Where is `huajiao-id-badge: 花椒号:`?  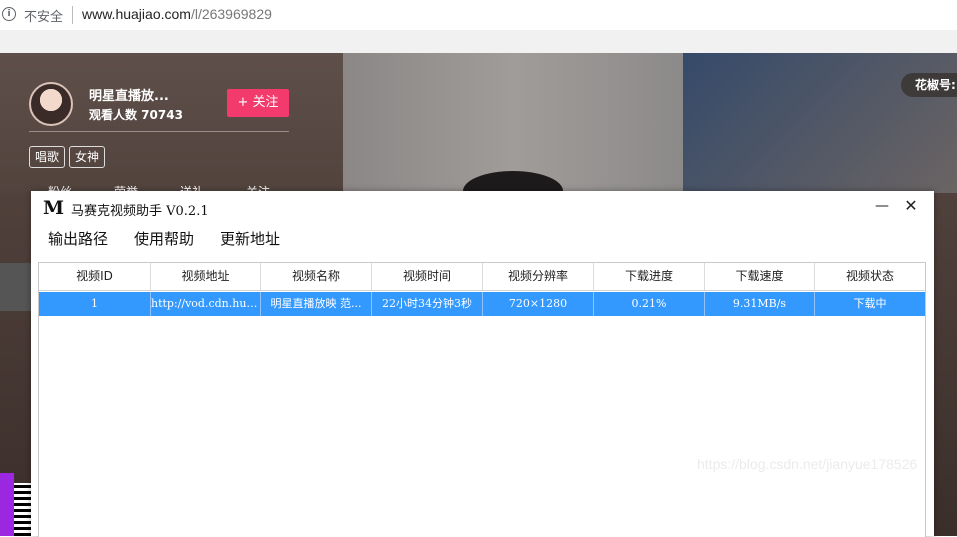
huajiao-id-badge: 花椒号: is located at coordinates (929, 85).